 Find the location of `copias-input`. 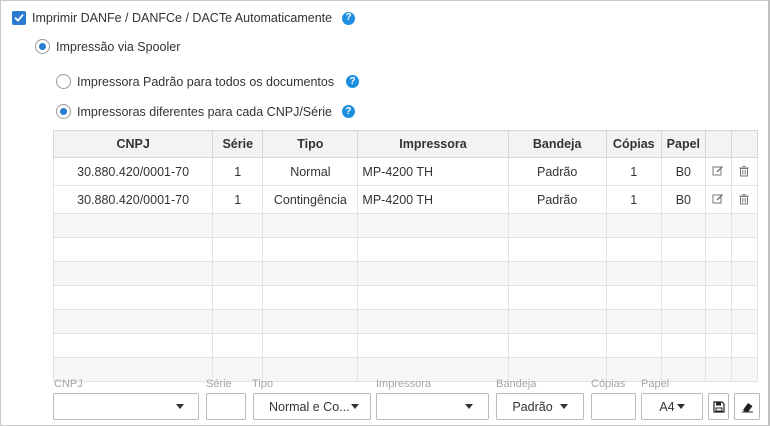

copias-input is located at coordinates (613, 406).